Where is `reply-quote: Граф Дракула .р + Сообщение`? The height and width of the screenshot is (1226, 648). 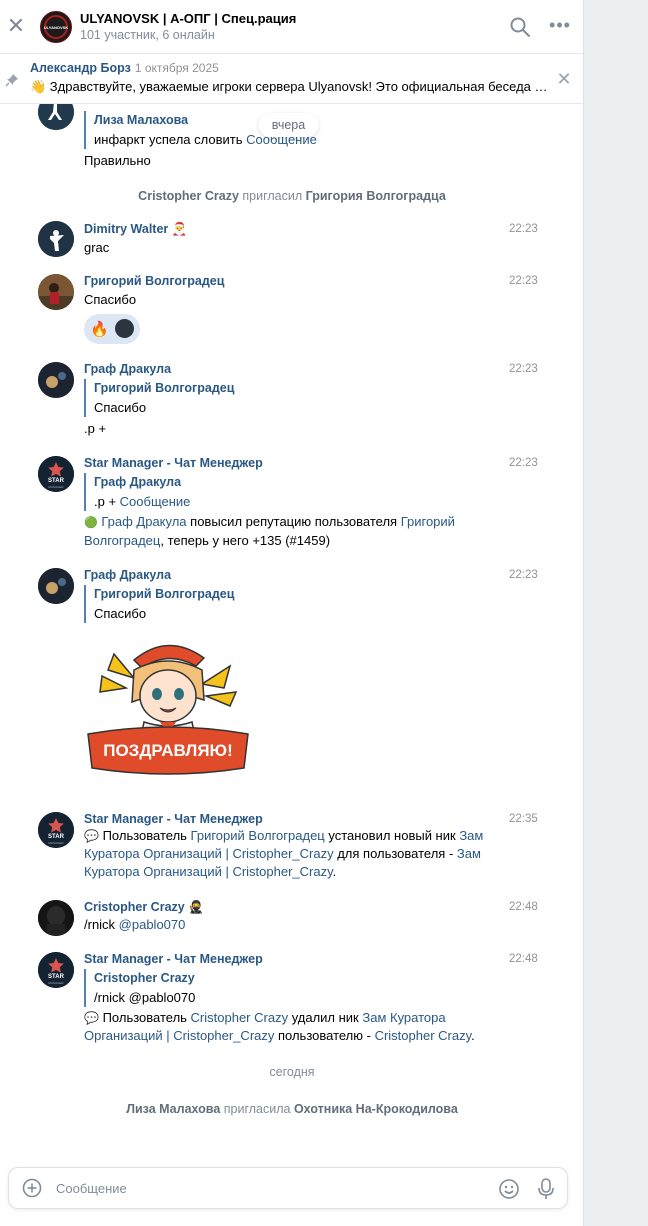 reply-quote: Граф Дракула .р + Сообщение is located at coordinates (137, 492).